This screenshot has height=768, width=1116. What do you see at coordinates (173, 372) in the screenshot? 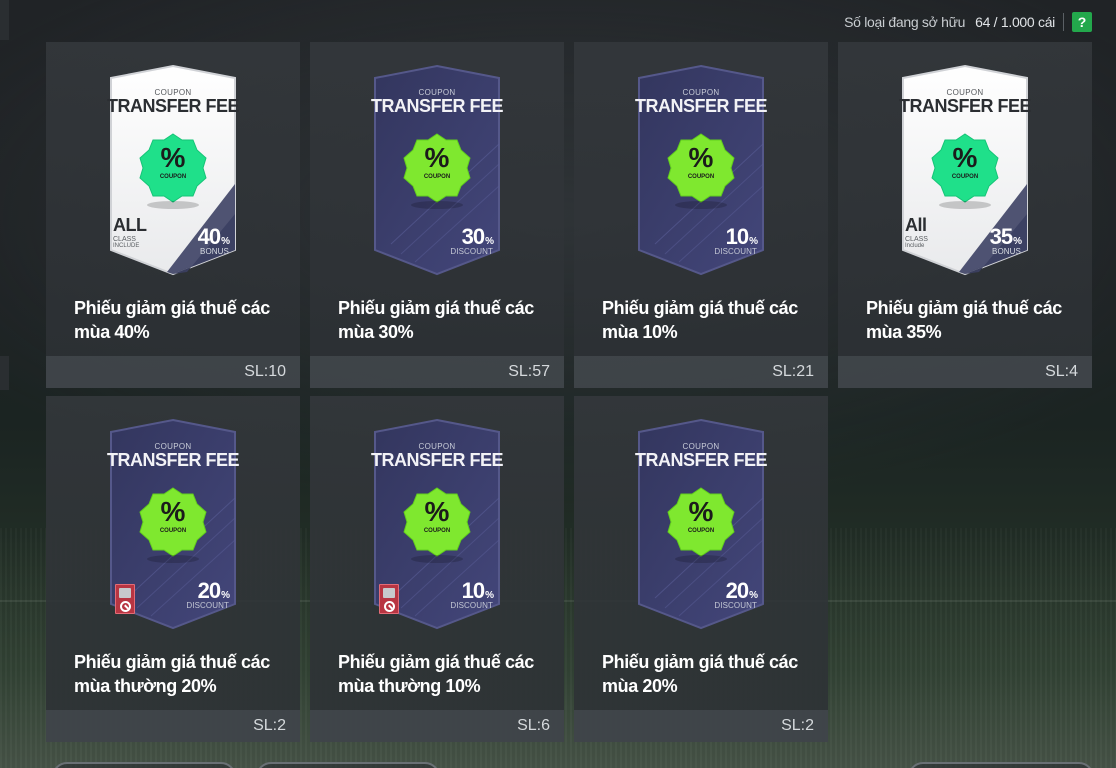
I see `item-quantity-bar: SL:10` at bounding box center [173, 372].